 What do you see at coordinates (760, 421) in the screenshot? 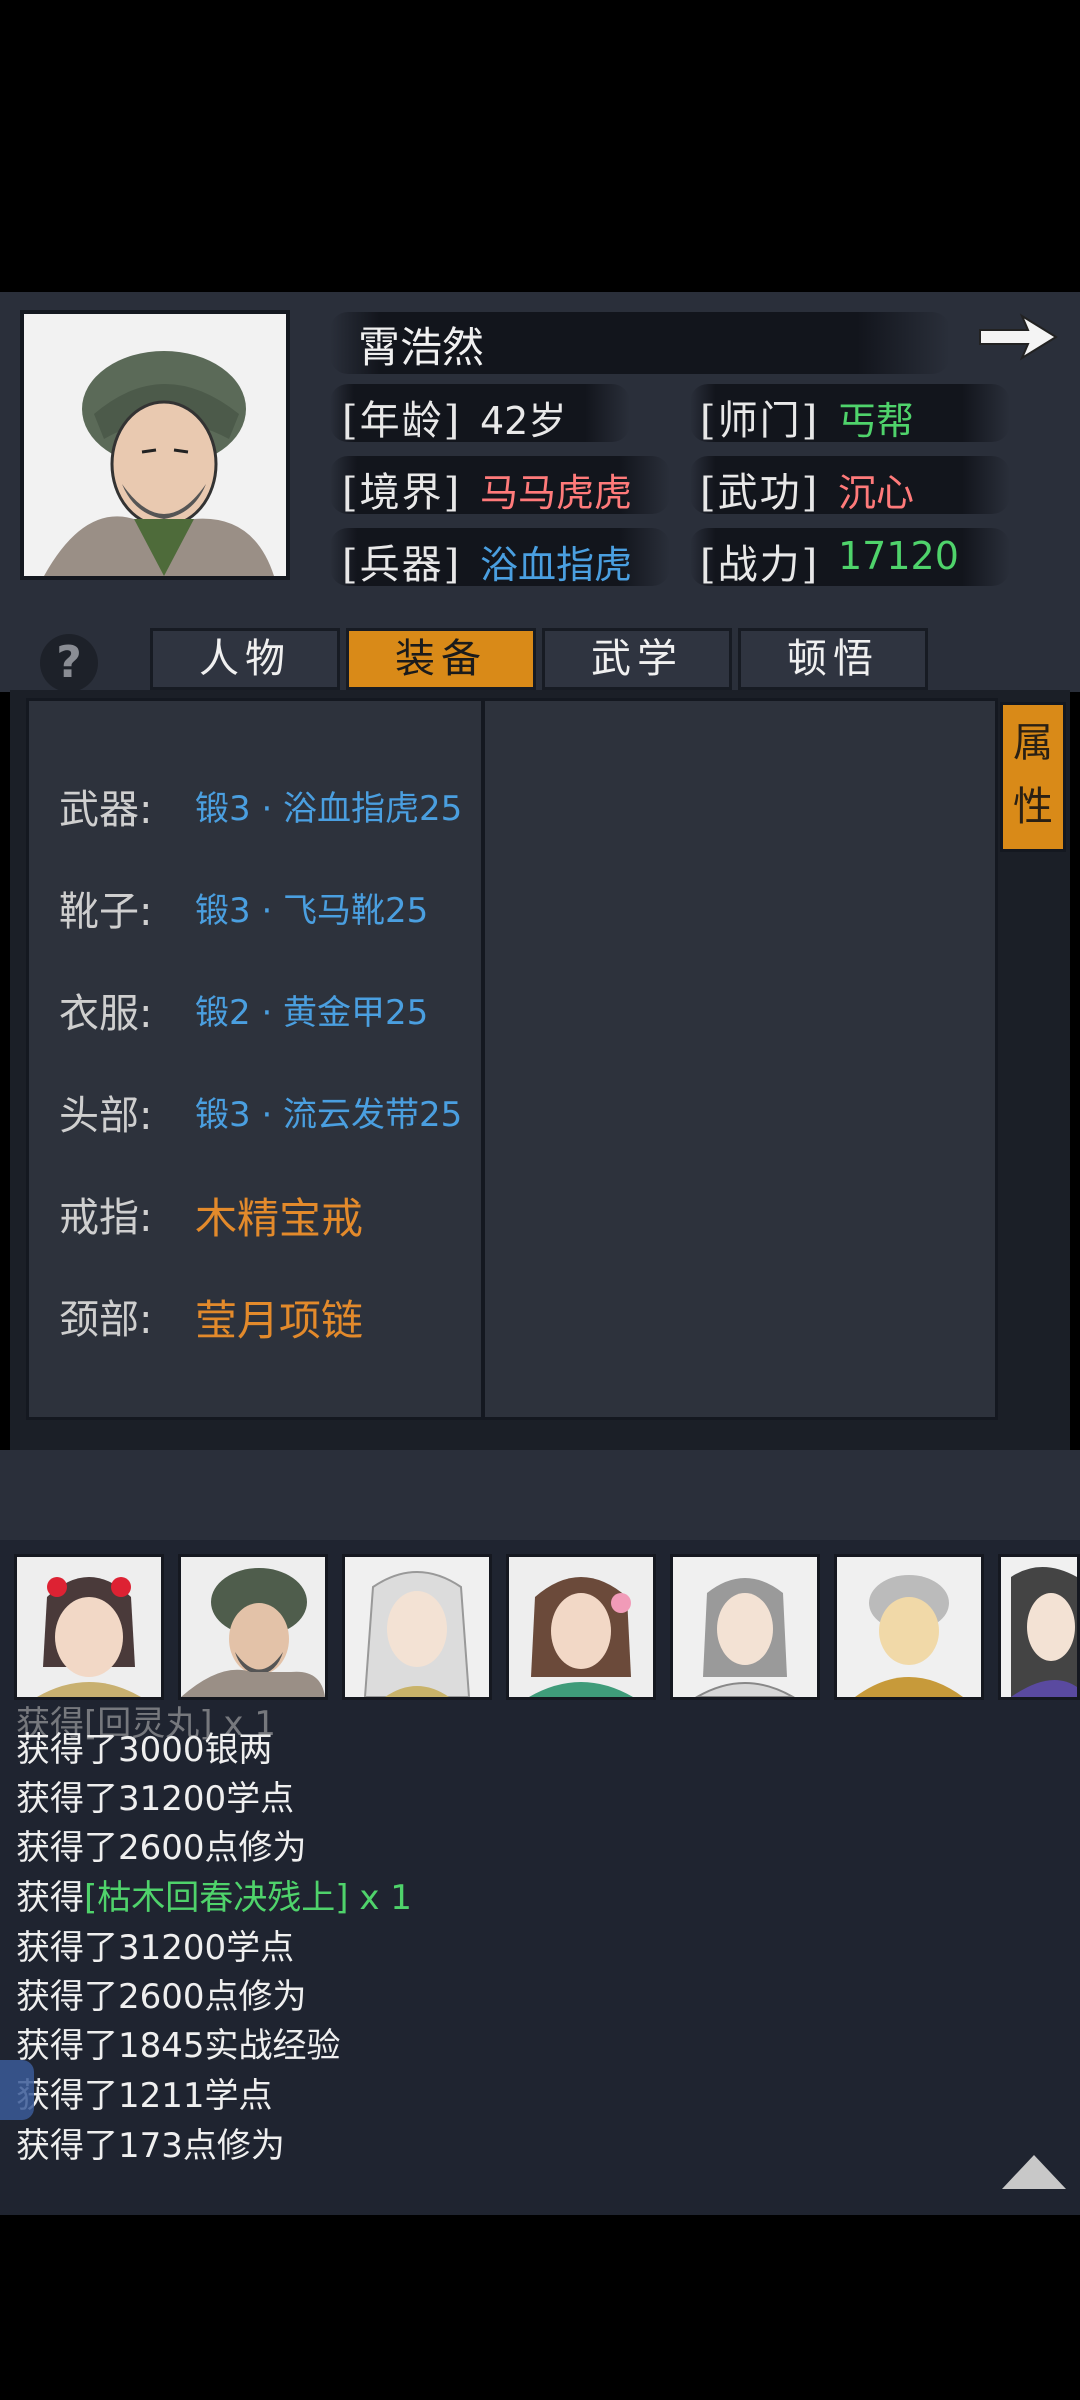
I see `sect-label: [师门]` at bounding box center [760, 421].